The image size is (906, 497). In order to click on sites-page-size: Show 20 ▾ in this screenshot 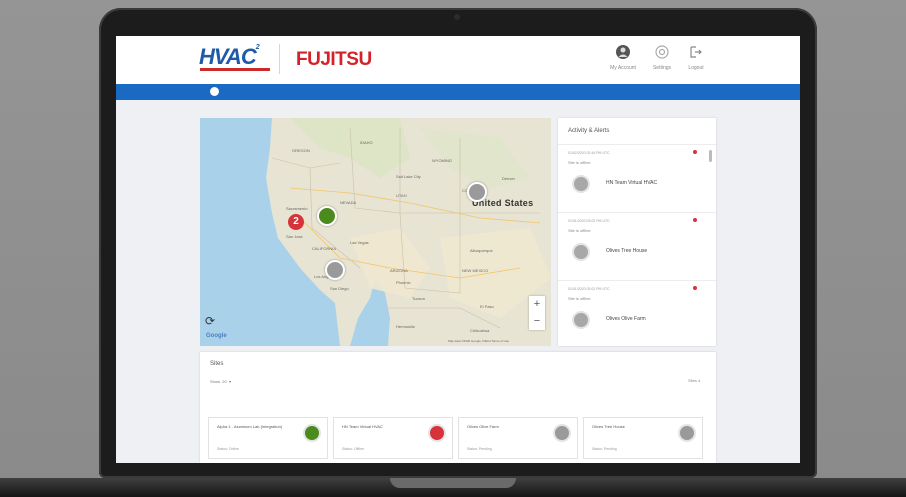, I will do `click(220, 381)`.